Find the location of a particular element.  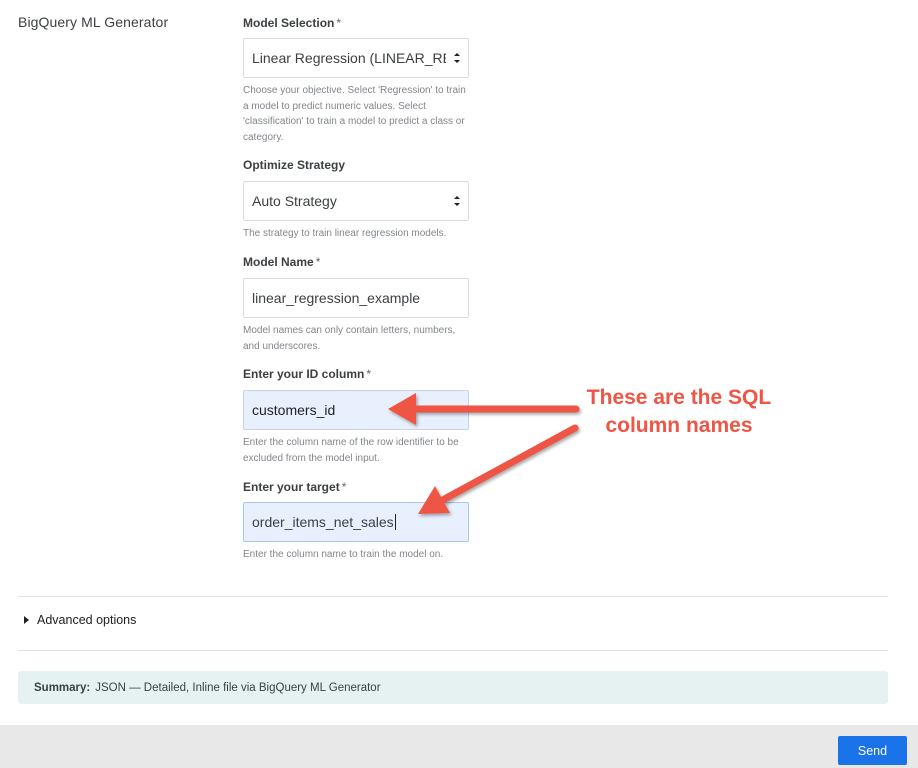

id-column-value: customers_id is located at coordinates (294, 410).